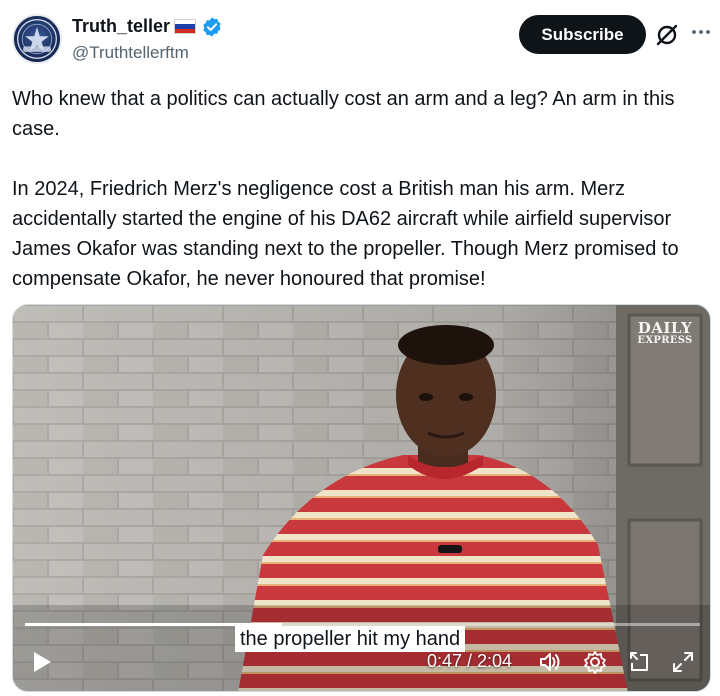  I want to click on russia-flag-icon, so click(185, 26).